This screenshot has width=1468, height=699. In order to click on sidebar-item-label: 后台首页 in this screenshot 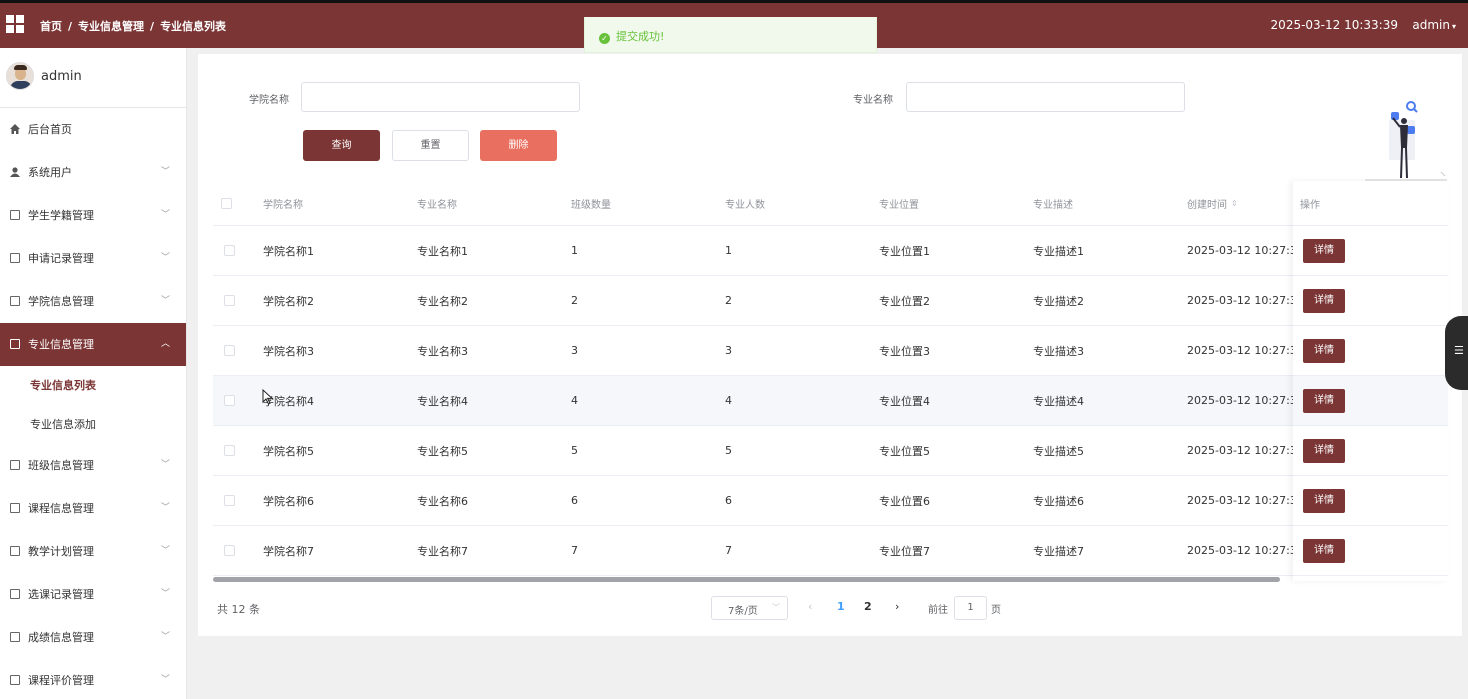, I will do `click(50, 129)`.